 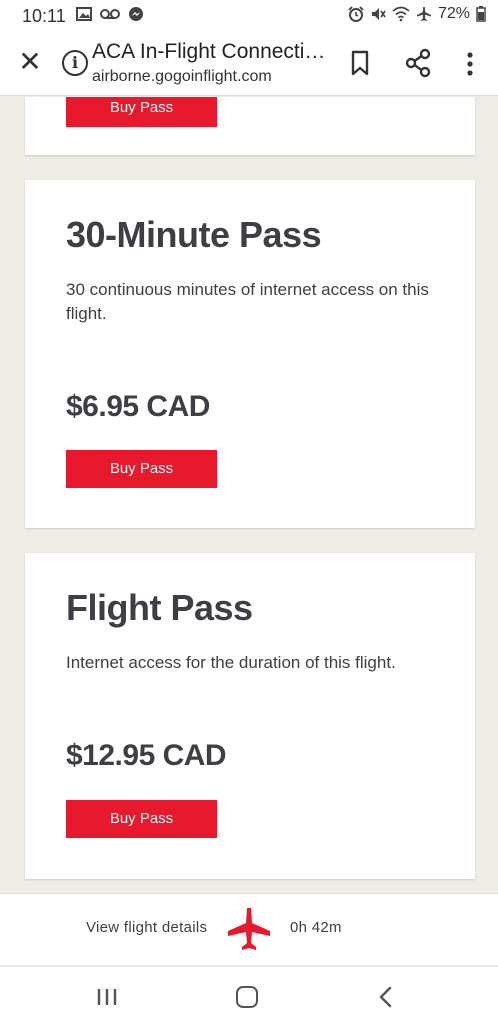 I want to click on pass-title: 30-Minute Pass, so click(x=194, y=234).